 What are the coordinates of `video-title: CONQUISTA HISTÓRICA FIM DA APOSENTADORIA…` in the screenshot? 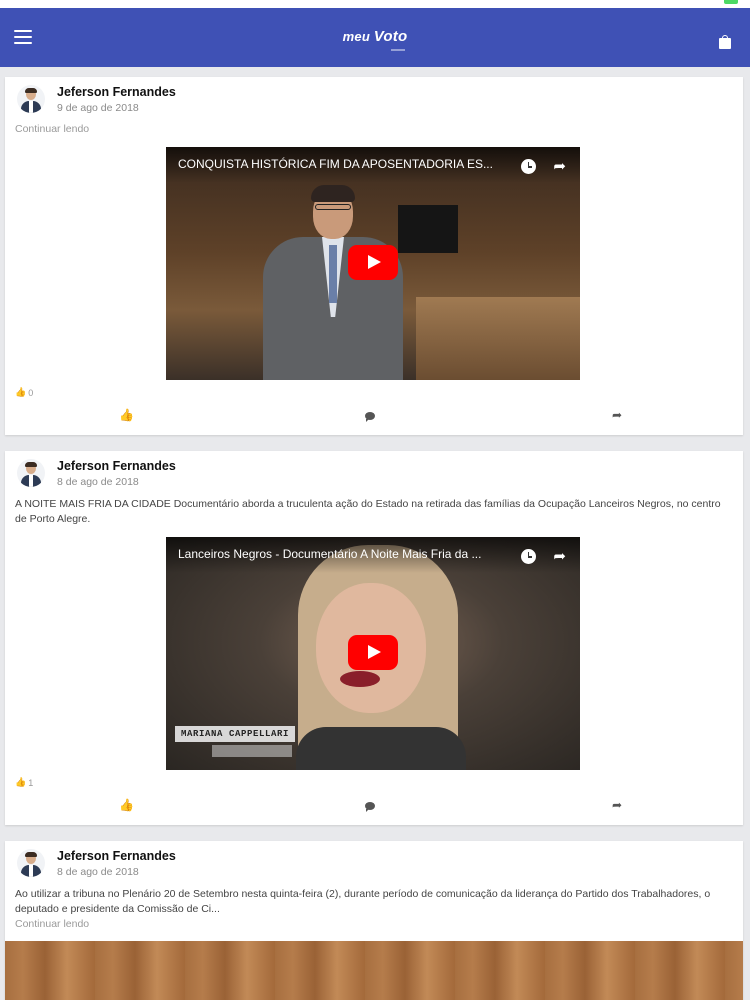 It's located at (335, 164).